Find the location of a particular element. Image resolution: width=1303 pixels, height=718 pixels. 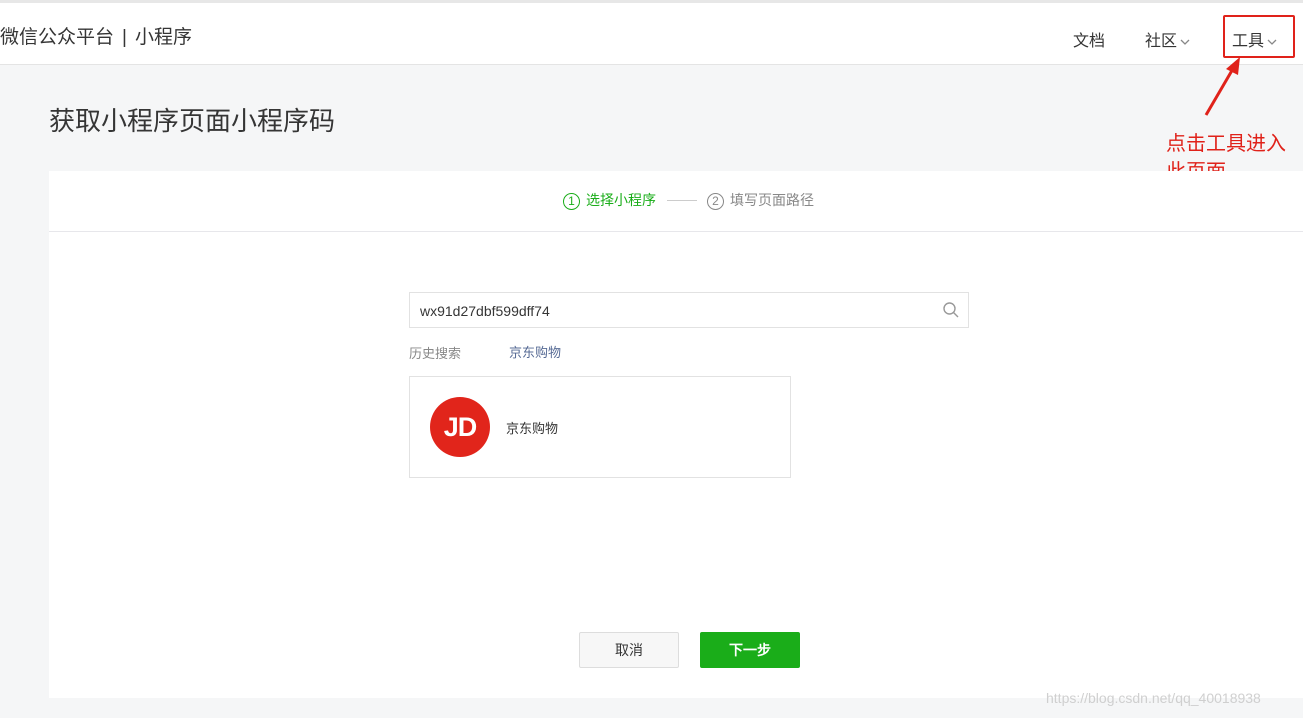

search-input is located at coordinates (670, 311).